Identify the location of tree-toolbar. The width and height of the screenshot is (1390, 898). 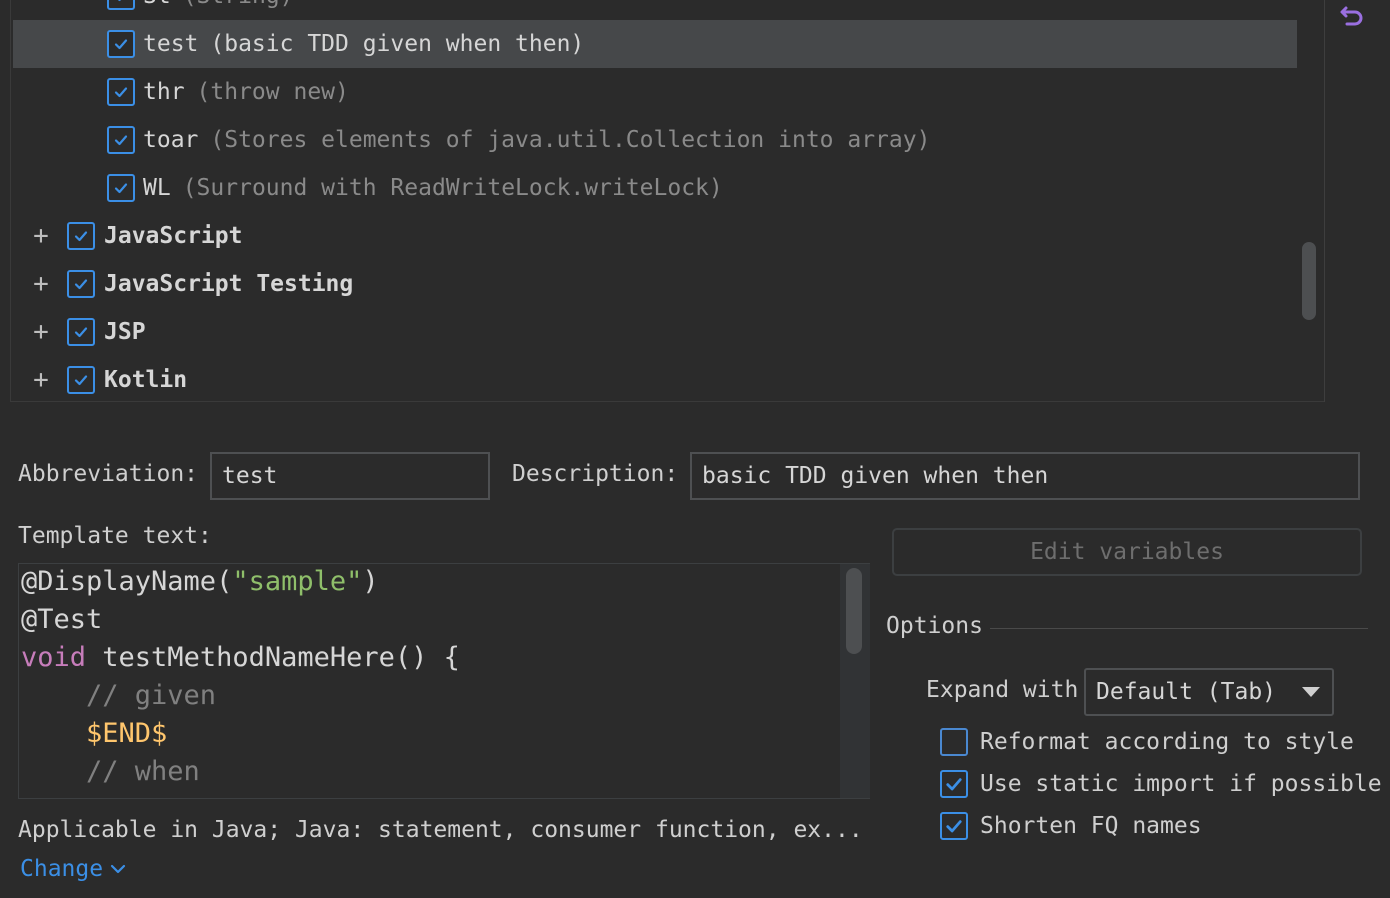
(1349, 201).